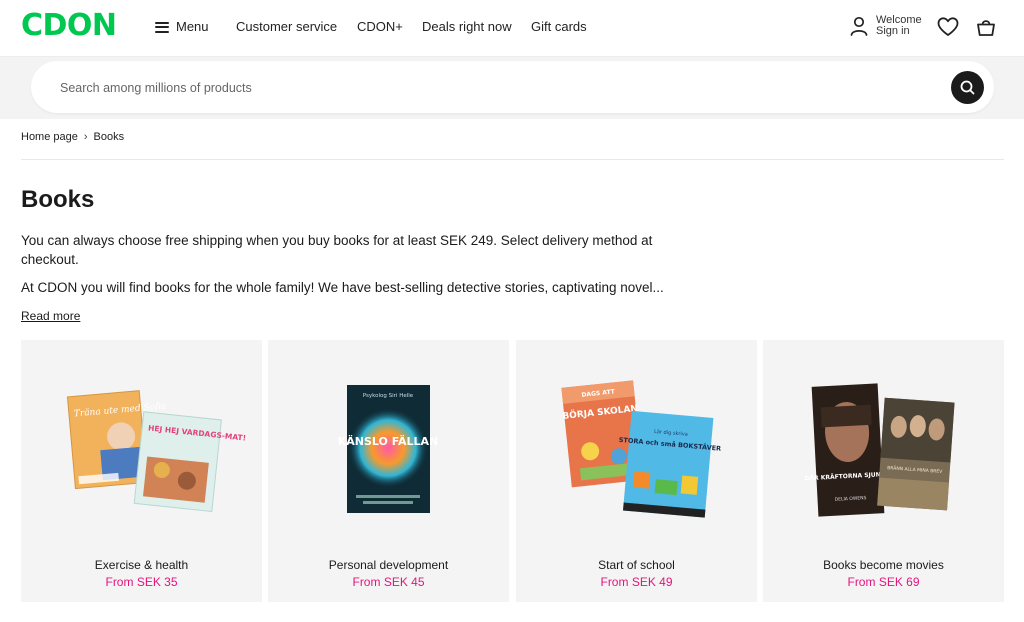 Image resolution: width=1024 pixels, height=622 pixels. I want to click on cdon-logo: CDON, so click(69, 26).